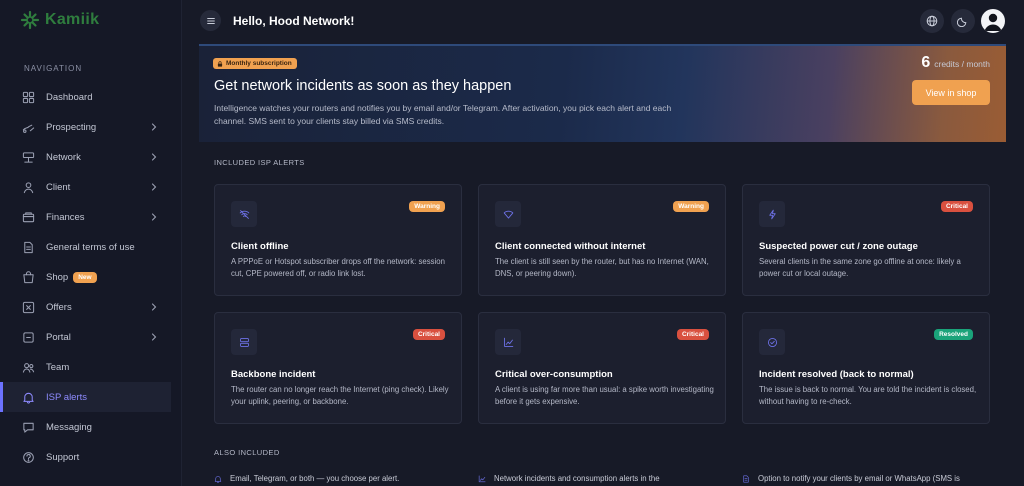 Image resolution: width=1024 pixels, height=486 pixels. What do you see at coordinates (59, 307) in the screenshot?
I see `sidebar-item-label: Offers` at bounding box center [59, 307].